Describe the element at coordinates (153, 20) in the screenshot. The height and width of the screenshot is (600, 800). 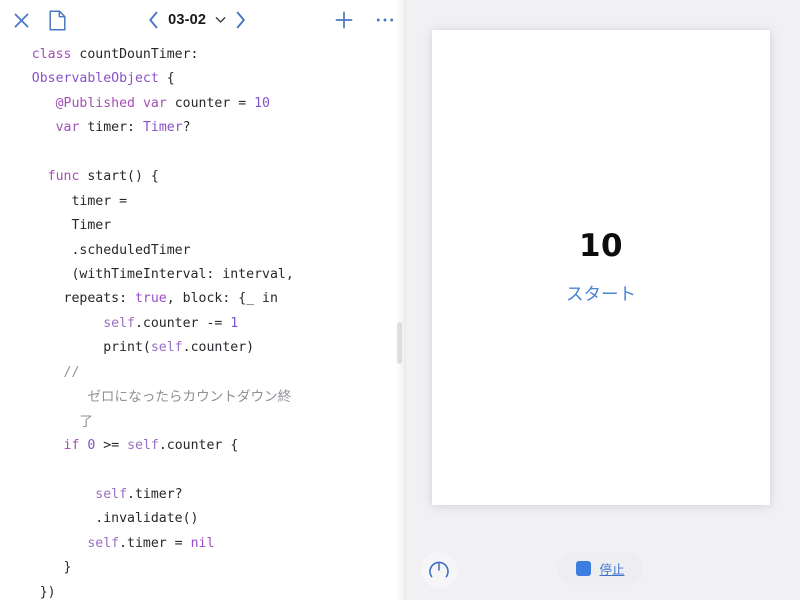
I see `chevron-left-icon` at that location.